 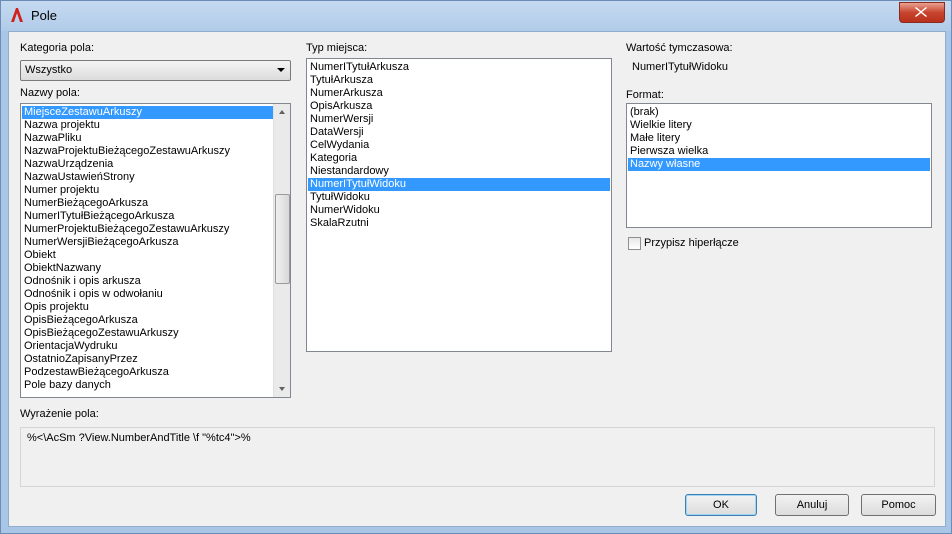 What do you see at coordinates (147, 333) in the screenshot?
I see `field-name-item: OpisBieżącegoZestawuArkuszy` at bounding box center [147, 333].